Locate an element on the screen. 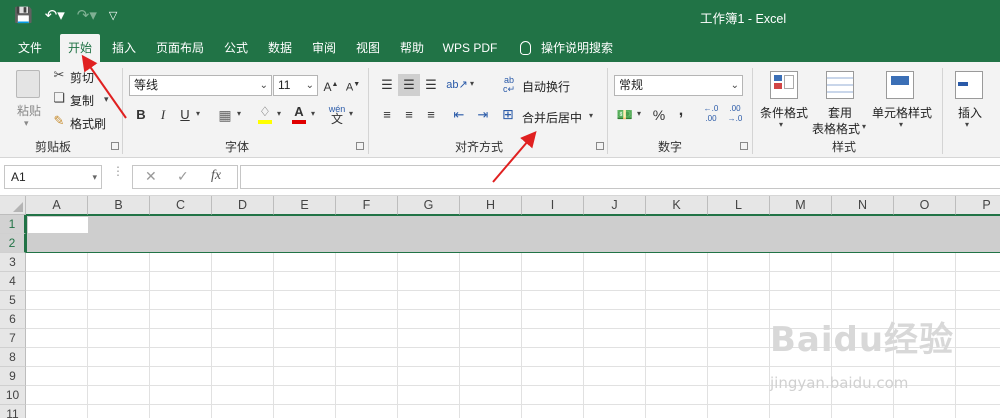 This screenshot has height=418, width=1000. cell-styles-button: 单元格样式 is located at coordinates (902, 112).